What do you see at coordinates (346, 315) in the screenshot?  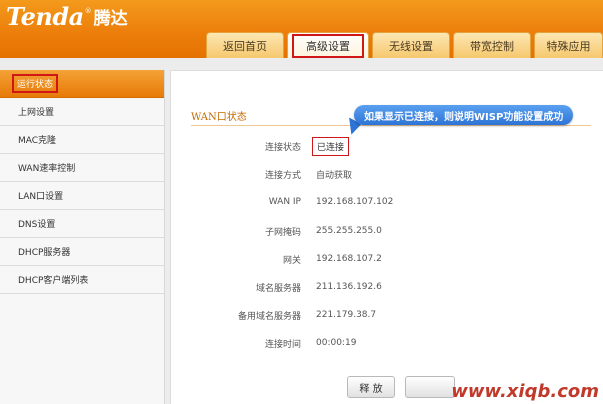 I see `row-value: 221.179.38.7` at bounding box center [346, 315].